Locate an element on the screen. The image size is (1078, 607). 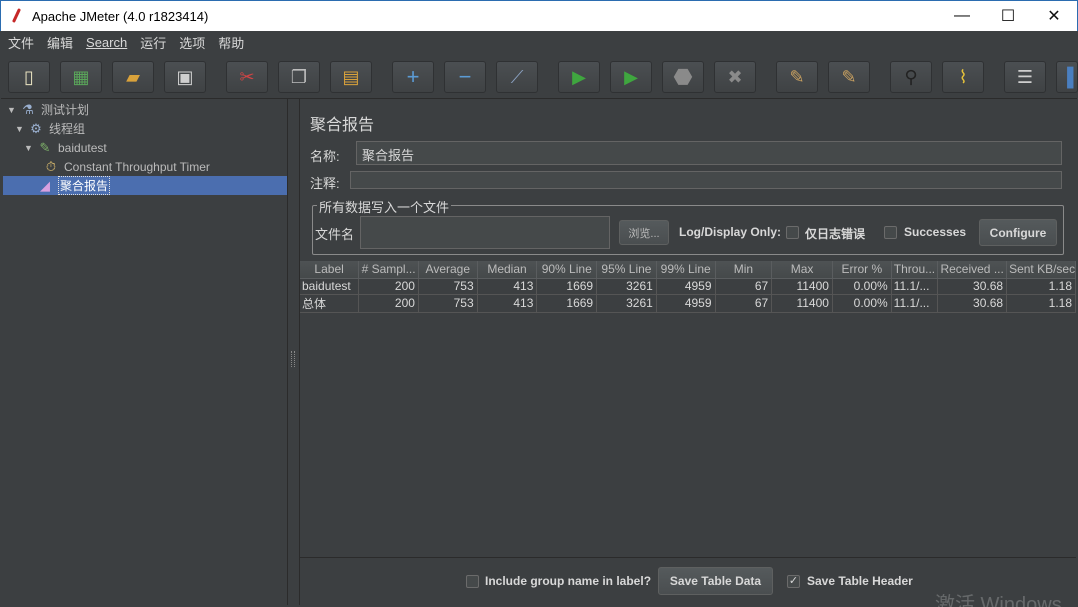
save-table-data-button: Save Table Data is located at coordinates (715, 581).